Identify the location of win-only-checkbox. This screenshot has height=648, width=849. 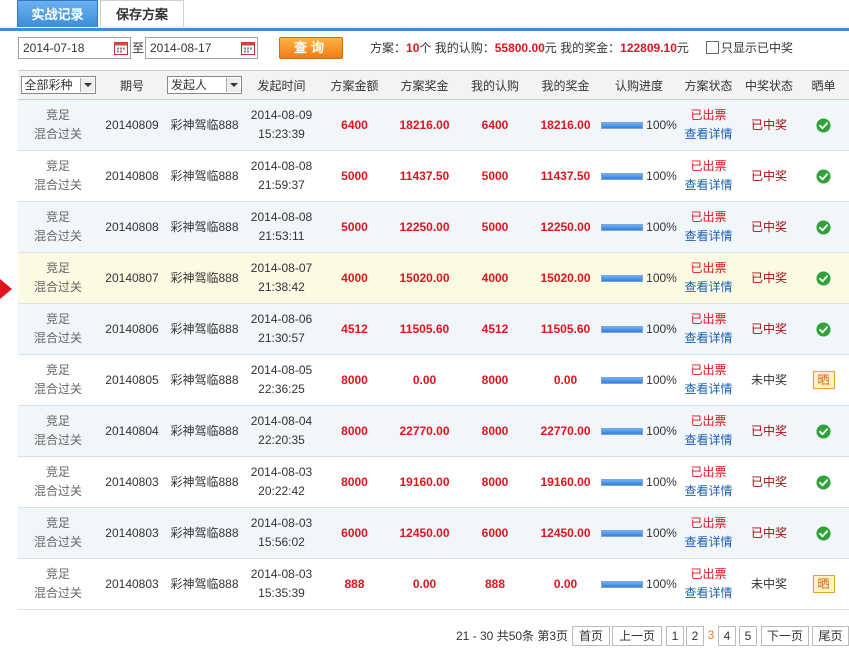
(712, 47).